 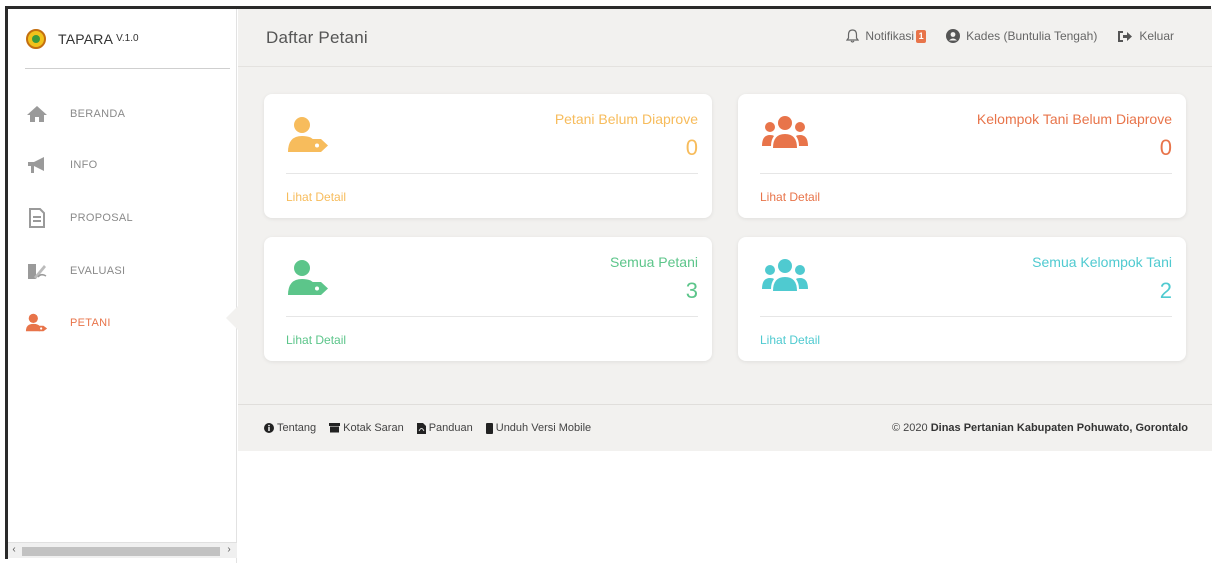 I want to click on card-title: Semua Kelompok Tani, so click(x=1102, y=262).